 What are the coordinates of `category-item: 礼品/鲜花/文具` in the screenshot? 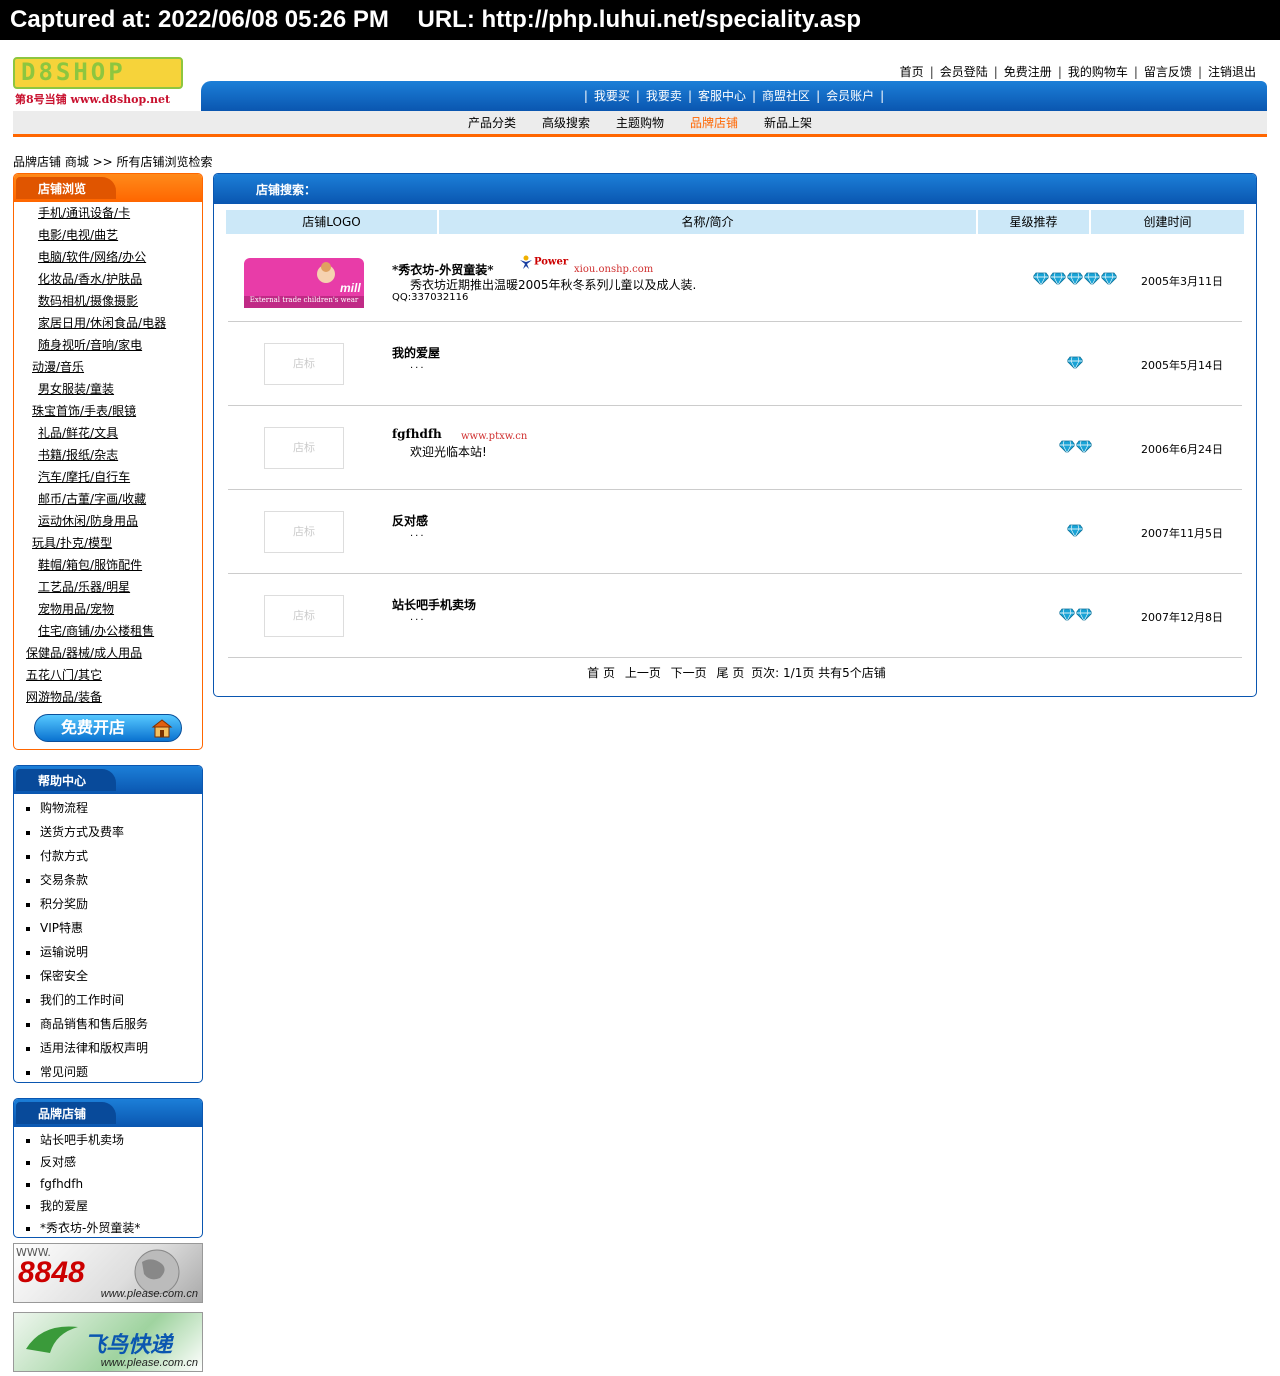 It's located at (108, 433).